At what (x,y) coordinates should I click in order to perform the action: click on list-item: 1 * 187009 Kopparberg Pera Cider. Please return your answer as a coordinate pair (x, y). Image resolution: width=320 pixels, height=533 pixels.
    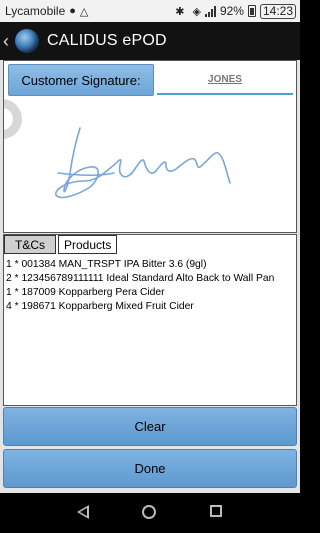
    Looking at the image, I should click on (85, 292).